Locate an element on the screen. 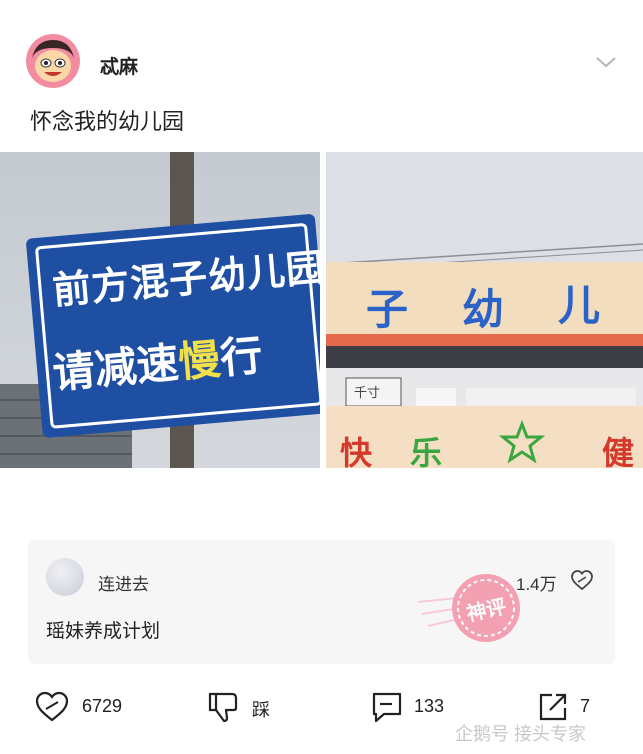 The height and width of the screenshot is (754, 643). like-count: 6729 is located at coordinates (102, 706).